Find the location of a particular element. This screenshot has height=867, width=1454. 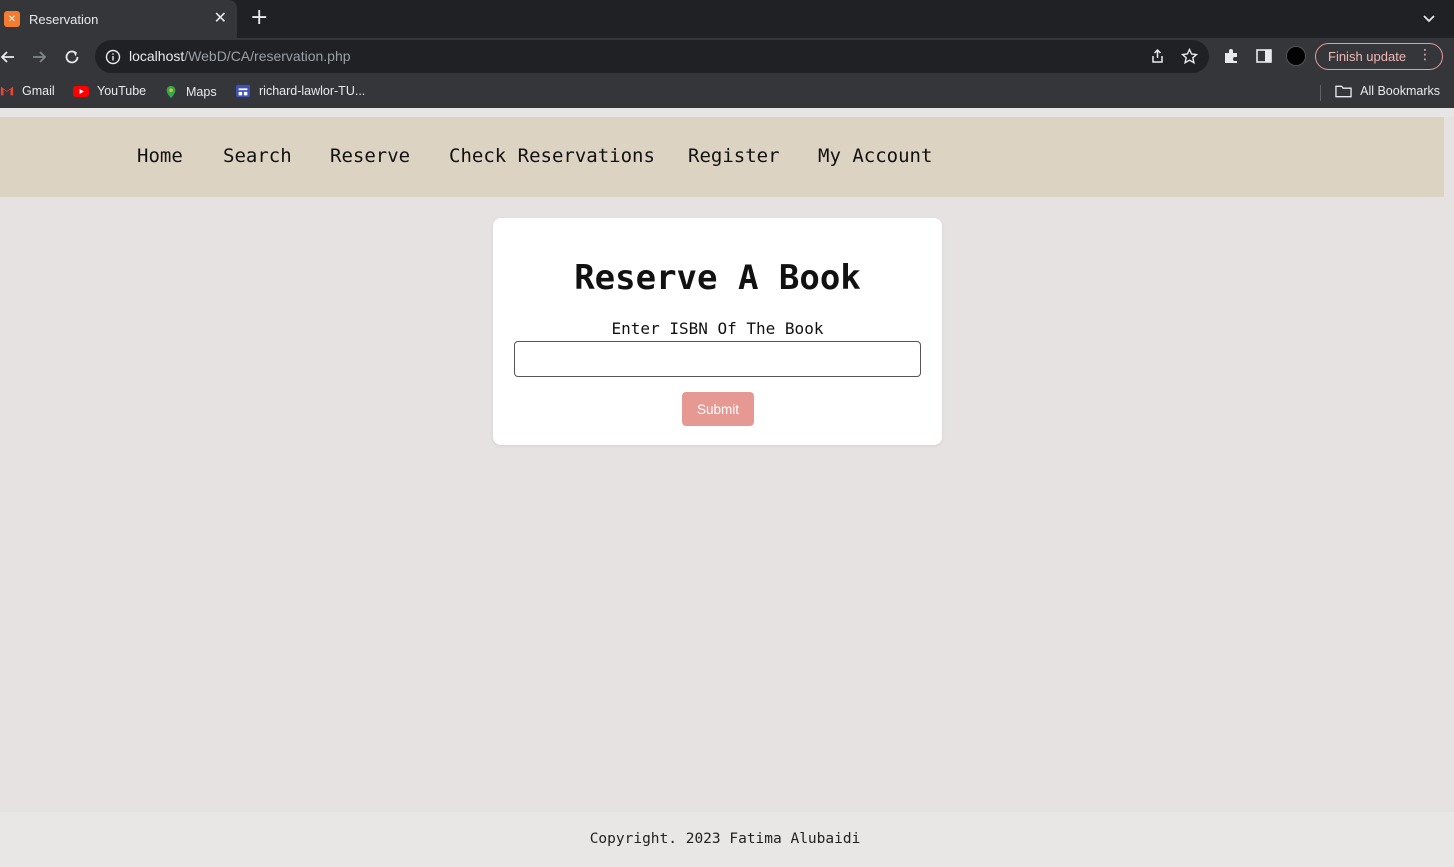

submit-button: Submit is located at coordinates (718, 409).